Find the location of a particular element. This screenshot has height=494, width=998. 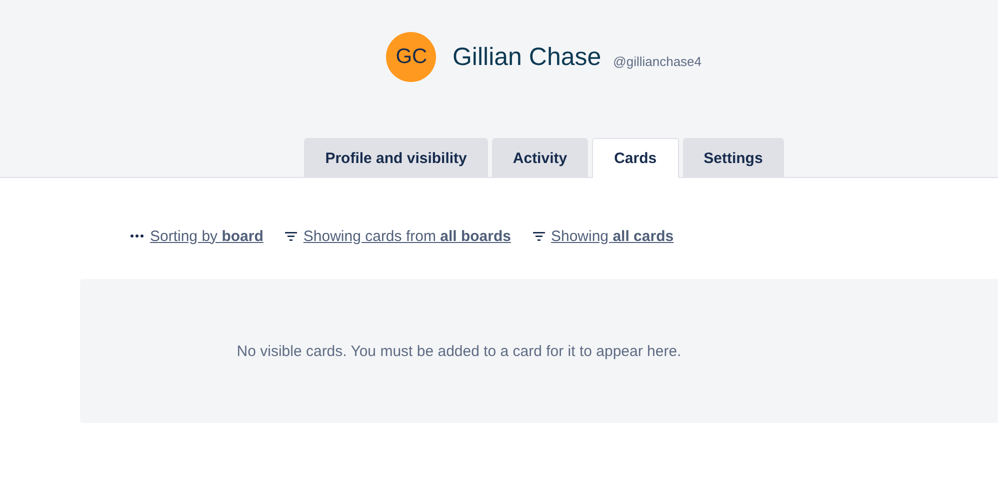

tab: Activity is located at coordinates (540, 158).